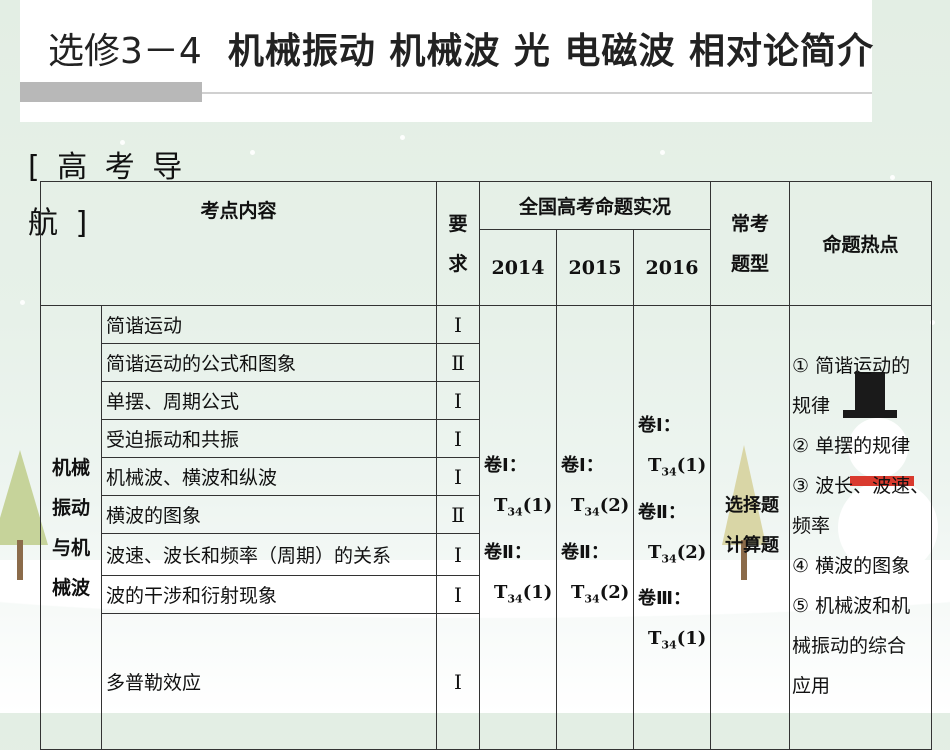 Image resolution: width=950 pixels, height=750 pixels. I want to click on title-underline-thin, so click(537, 93).